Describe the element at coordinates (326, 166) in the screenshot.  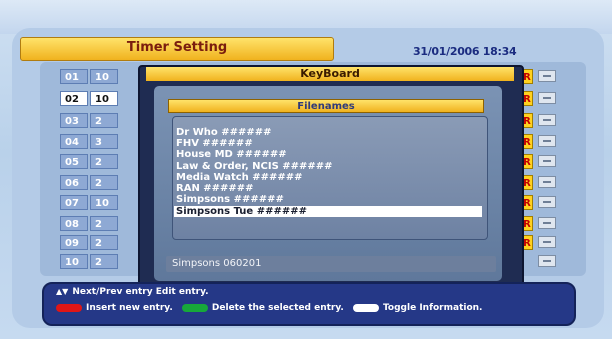
I see `filename-item: Law & Order, NCIS ######` at that location.